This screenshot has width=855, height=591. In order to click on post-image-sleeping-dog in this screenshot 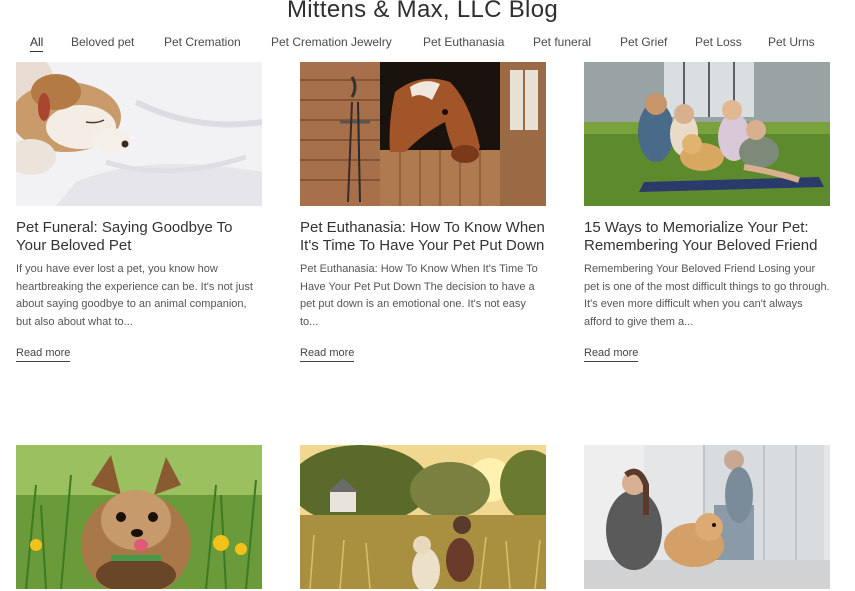, I will do `click(139, 134)`.